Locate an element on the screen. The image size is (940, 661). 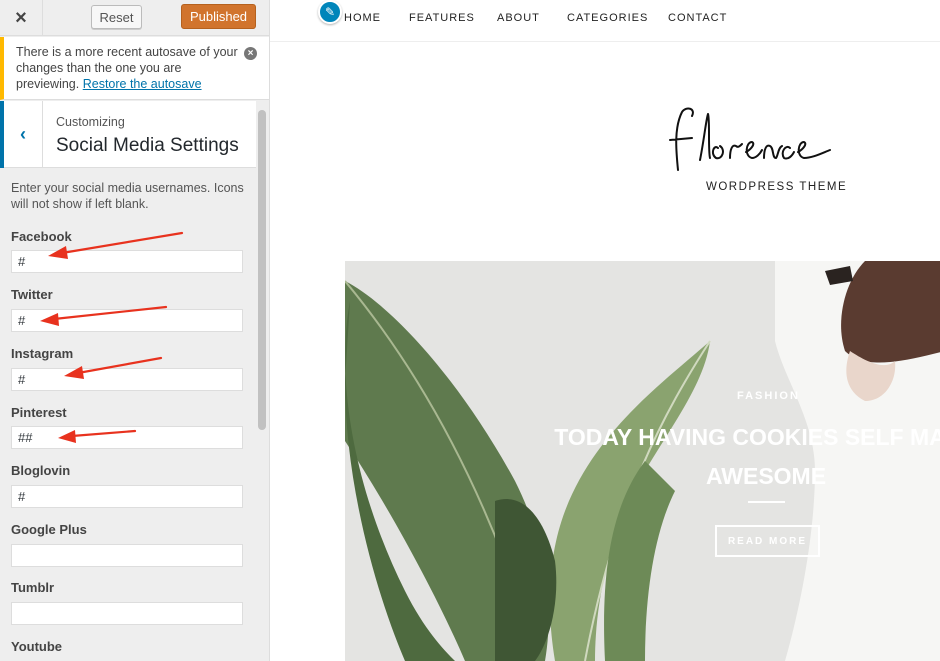
nav-item-features: FEATURES is located at coordinates (442, 18).